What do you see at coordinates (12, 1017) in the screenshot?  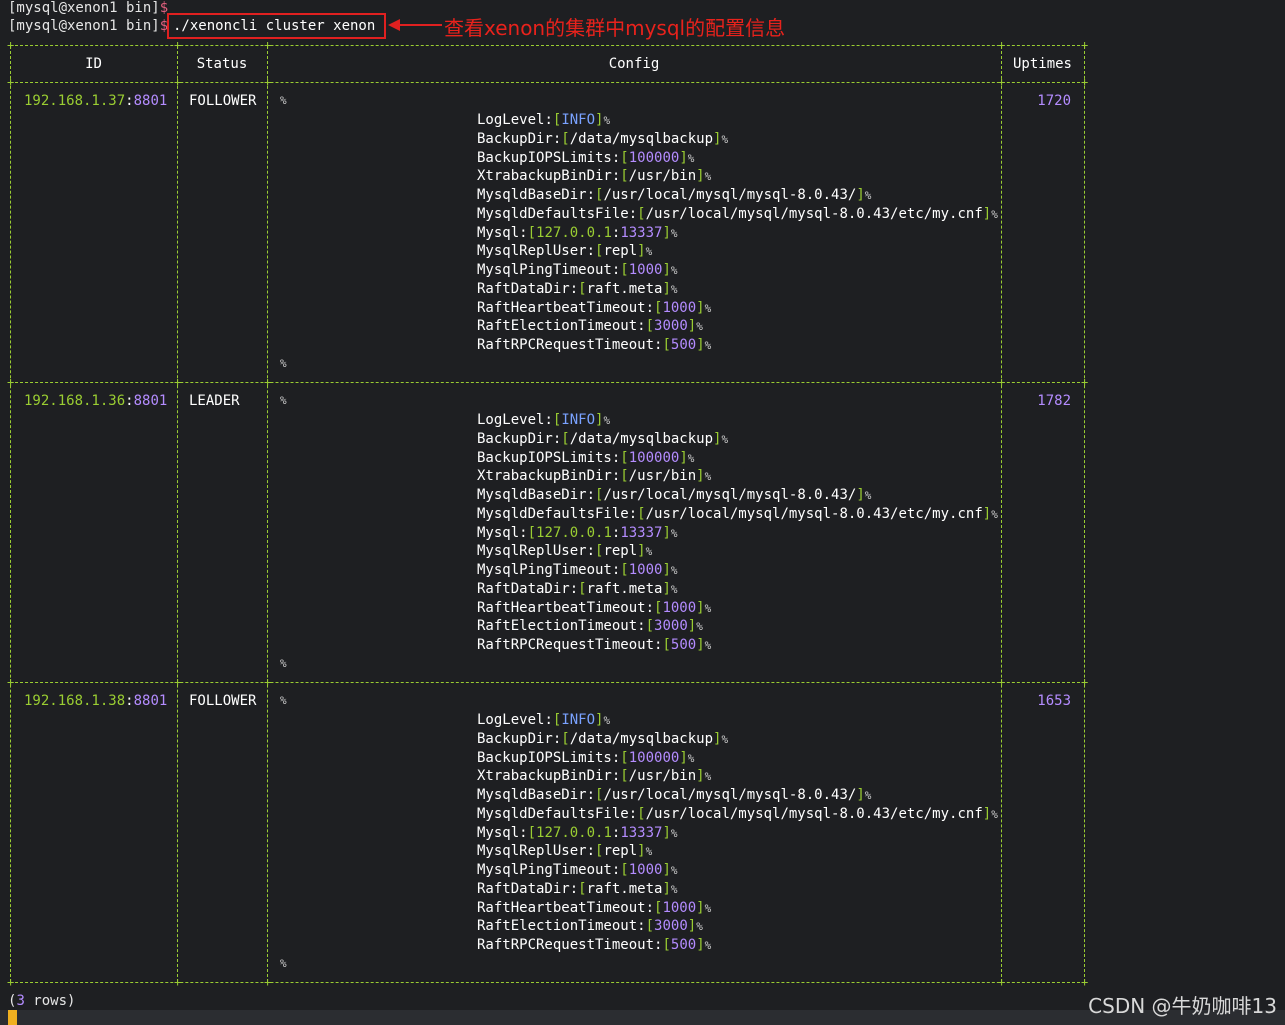 I see `terminal-cursor` at bounding box center [12, 1017].